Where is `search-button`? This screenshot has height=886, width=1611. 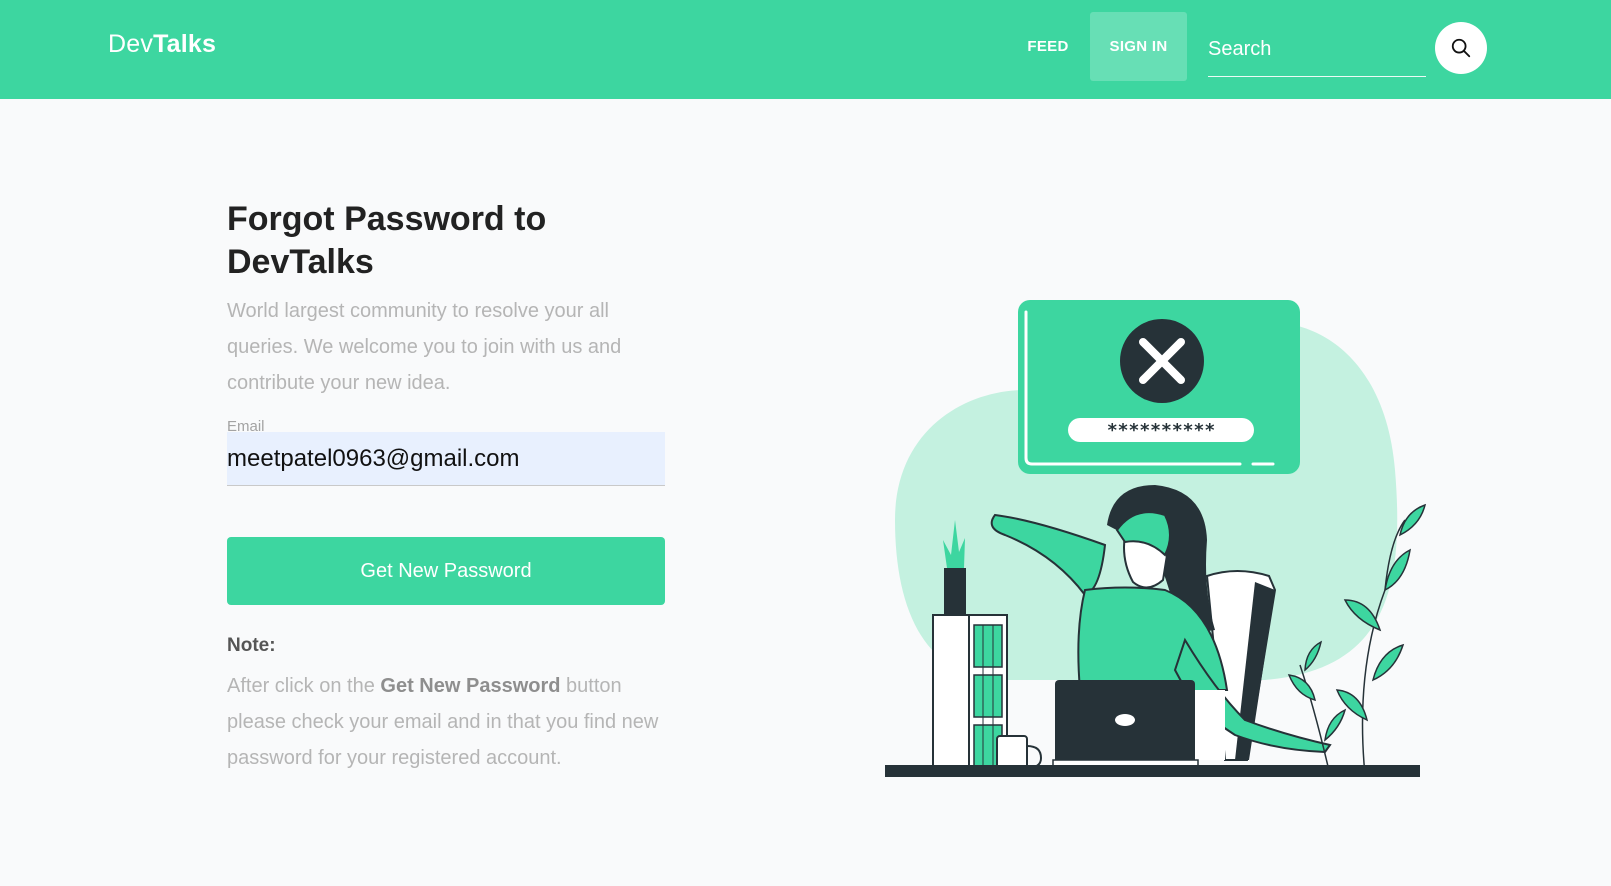 search-button is located at coordinates (1461, 48).